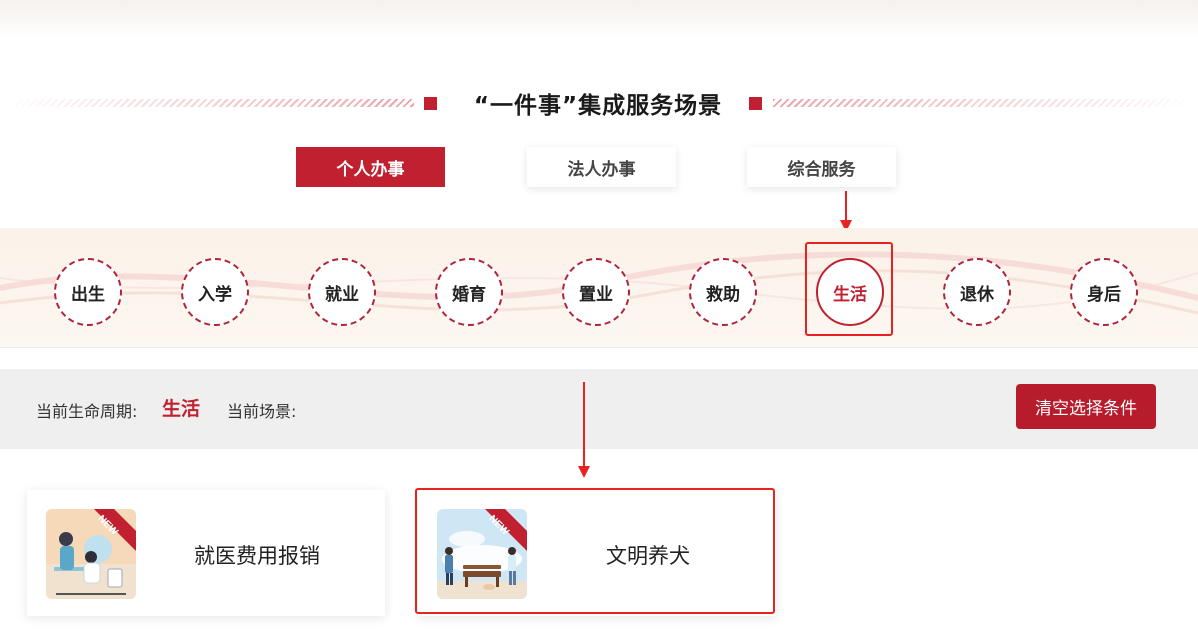  Describe the element at coordinates (1086, 406) in the screenshot. I see `clear-conditions-button: 清空选择条件` at that location.